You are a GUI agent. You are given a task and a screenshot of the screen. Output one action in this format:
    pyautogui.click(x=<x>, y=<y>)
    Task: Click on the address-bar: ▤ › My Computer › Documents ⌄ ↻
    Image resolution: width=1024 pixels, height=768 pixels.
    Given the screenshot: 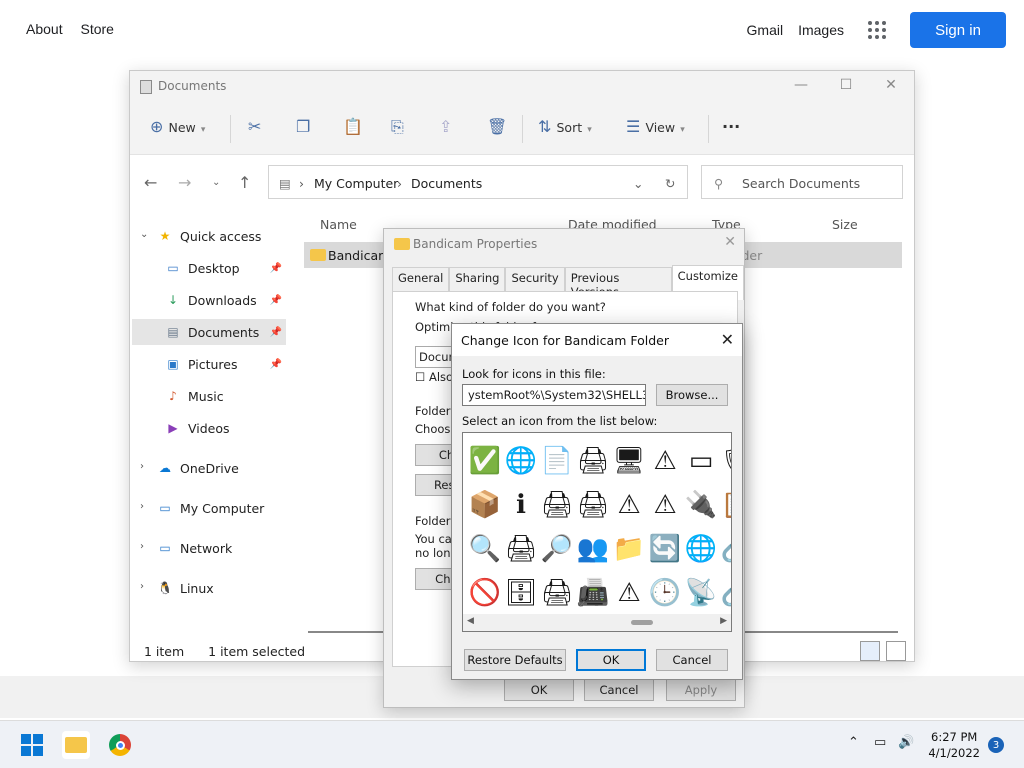 What is the action you would take?
    pyautogui.click(x=478, y=182)
    